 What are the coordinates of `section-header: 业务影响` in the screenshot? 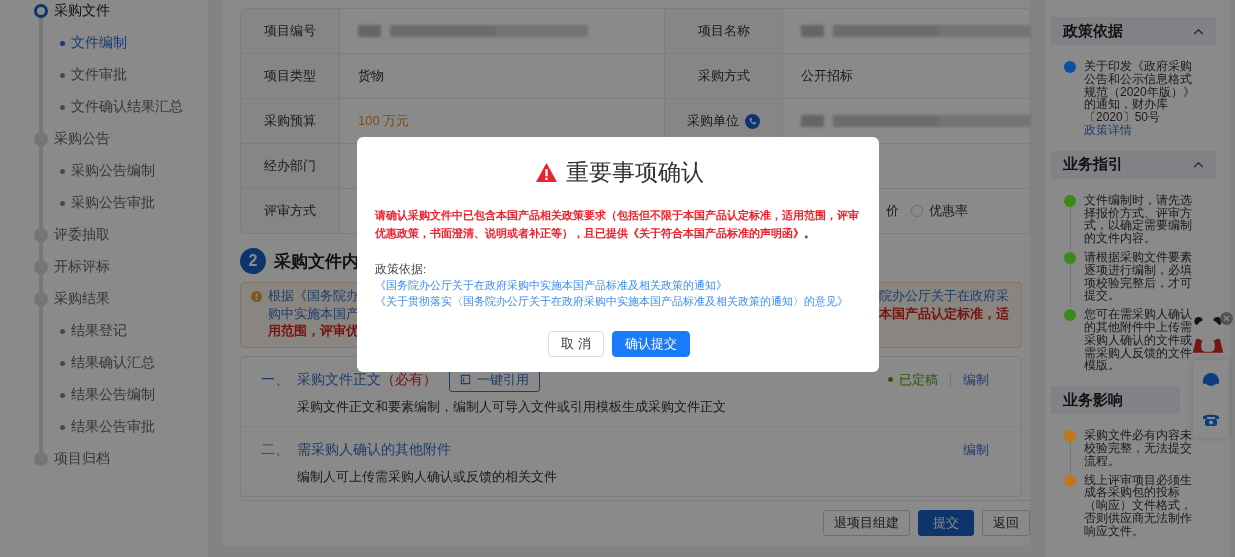 It's located at (1115, 400).